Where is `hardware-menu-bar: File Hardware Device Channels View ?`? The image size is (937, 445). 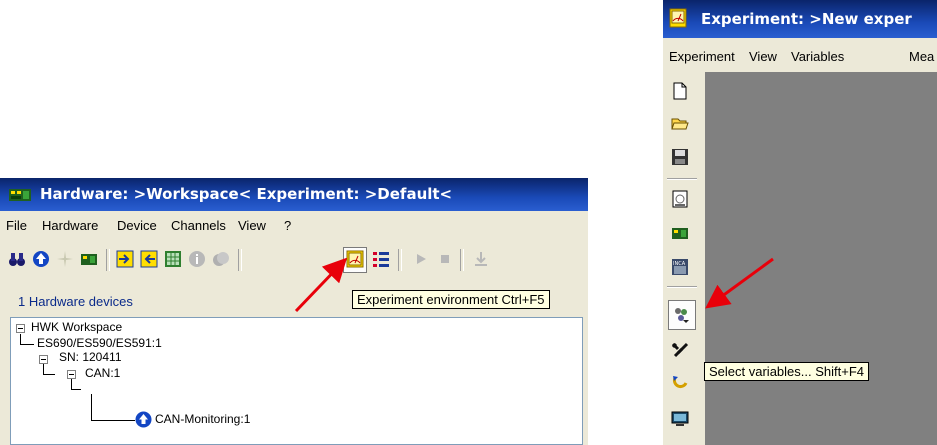
hardware-menu-bar: File Hardware Device Channels View ? is located at coordinates (294, 226).